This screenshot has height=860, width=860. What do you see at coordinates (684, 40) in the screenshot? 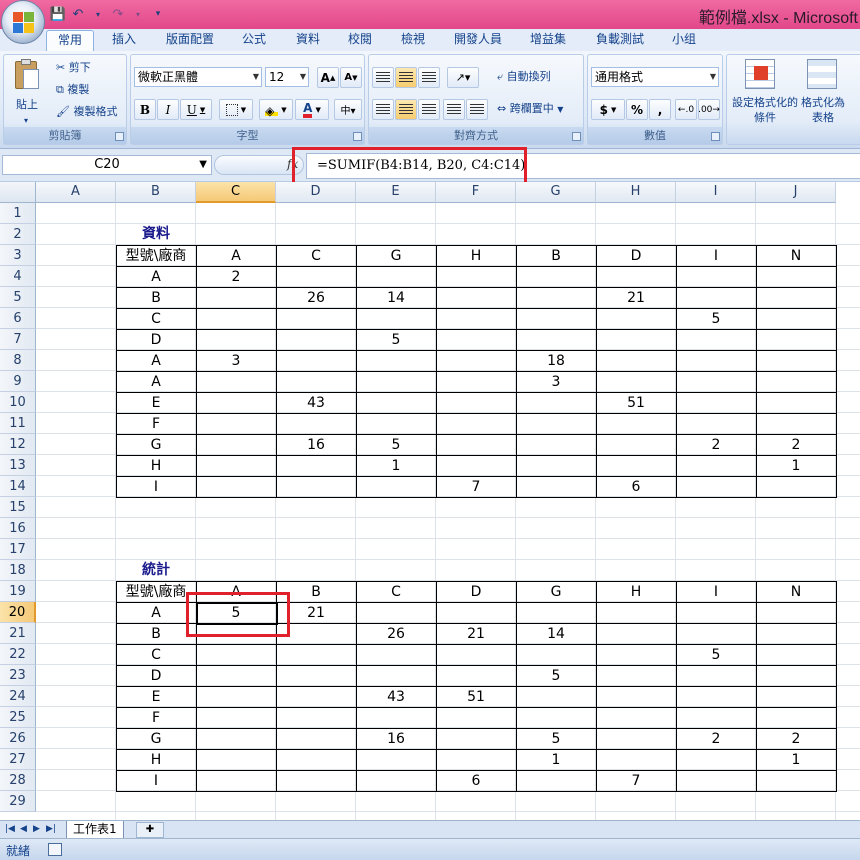
I see `tab-team: 小组` at bounding box center [684, 40].